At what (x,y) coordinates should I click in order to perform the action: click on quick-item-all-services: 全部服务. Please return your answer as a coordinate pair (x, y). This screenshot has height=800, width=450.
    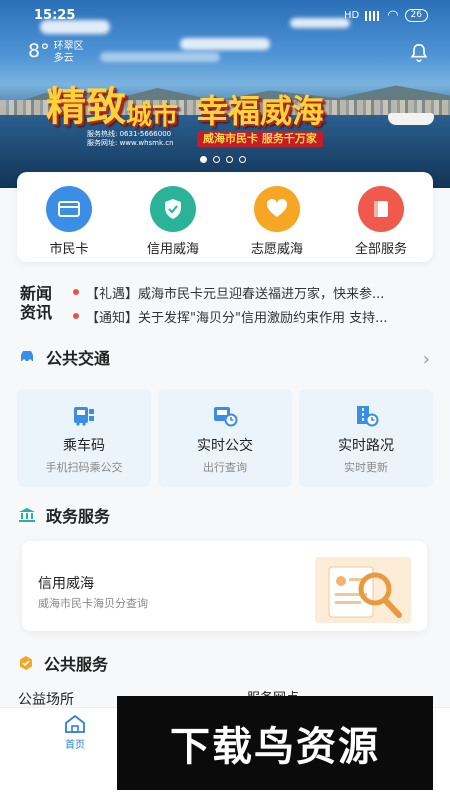
    Looking at the image, I should click on (381, 224).